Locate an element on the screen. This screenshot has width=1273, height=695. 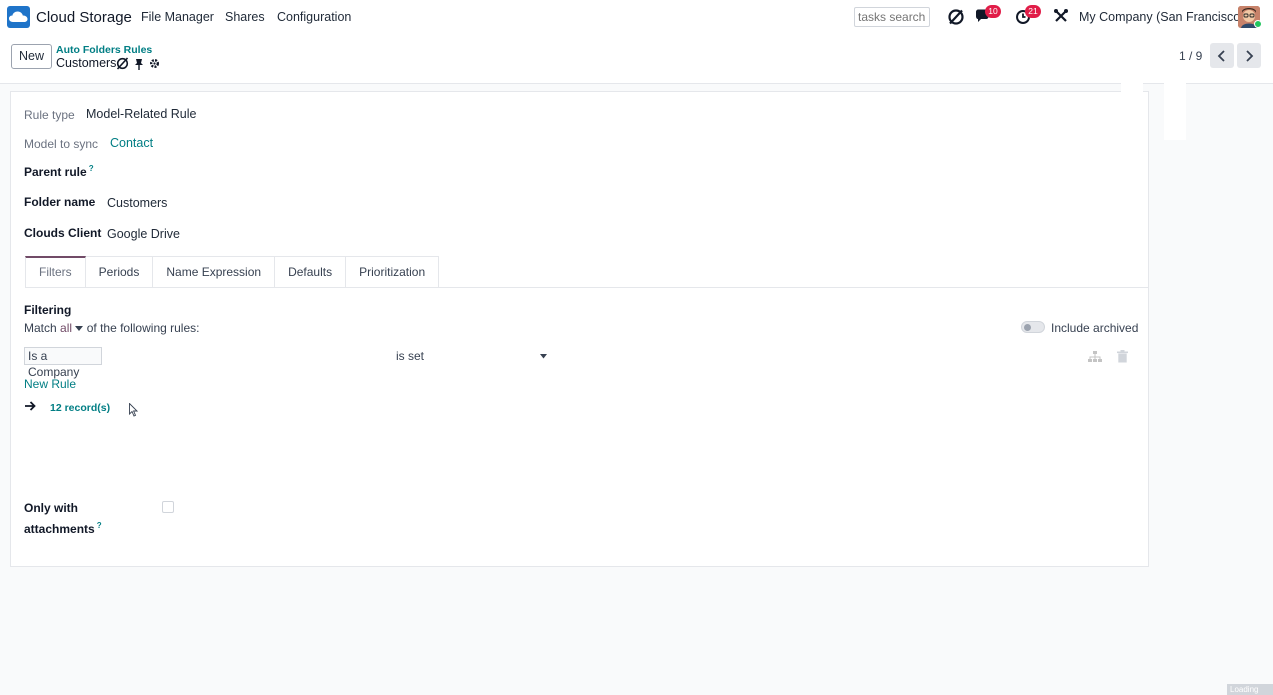
breadcrumb-current: Customers is located at coordinates (86, 63).